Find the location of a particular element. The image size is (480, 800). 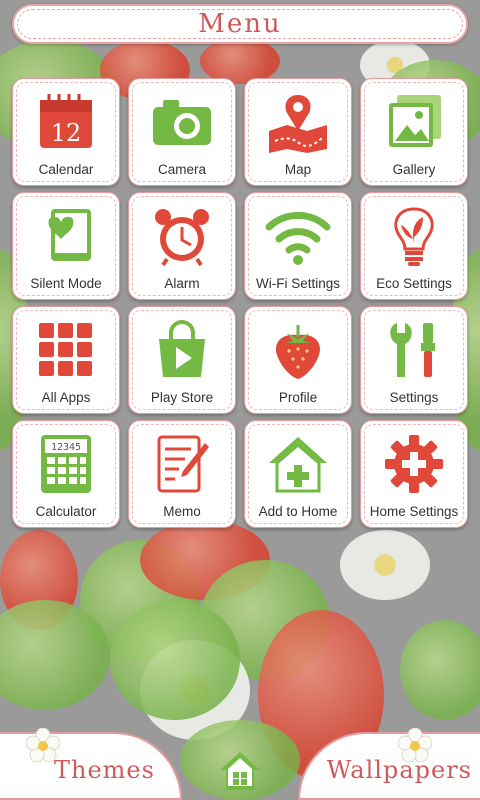

home-icon is located at coordinates (240, 771).